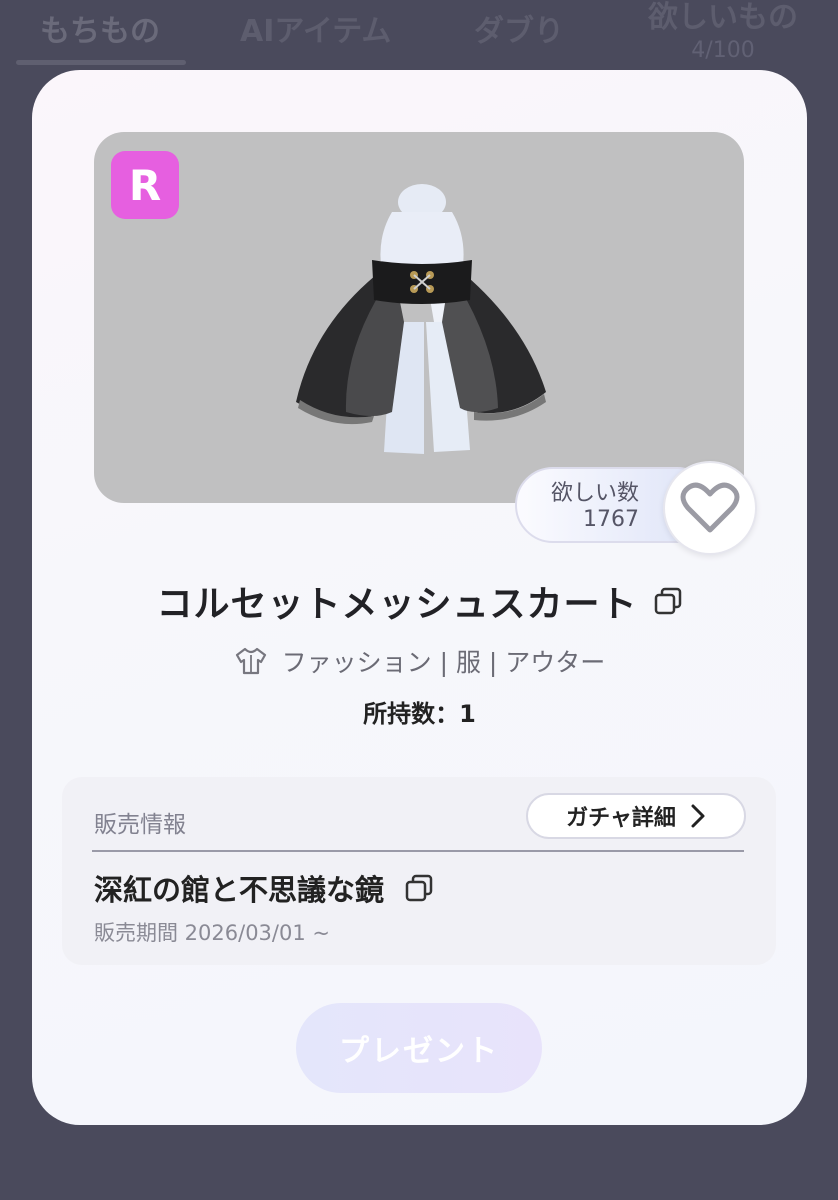 The width and height of the screenshot is (838, 1200). Describe the element at coordinates (100, 28) in the screenshot. I see `tab-mochimono: もちもの` at that location.